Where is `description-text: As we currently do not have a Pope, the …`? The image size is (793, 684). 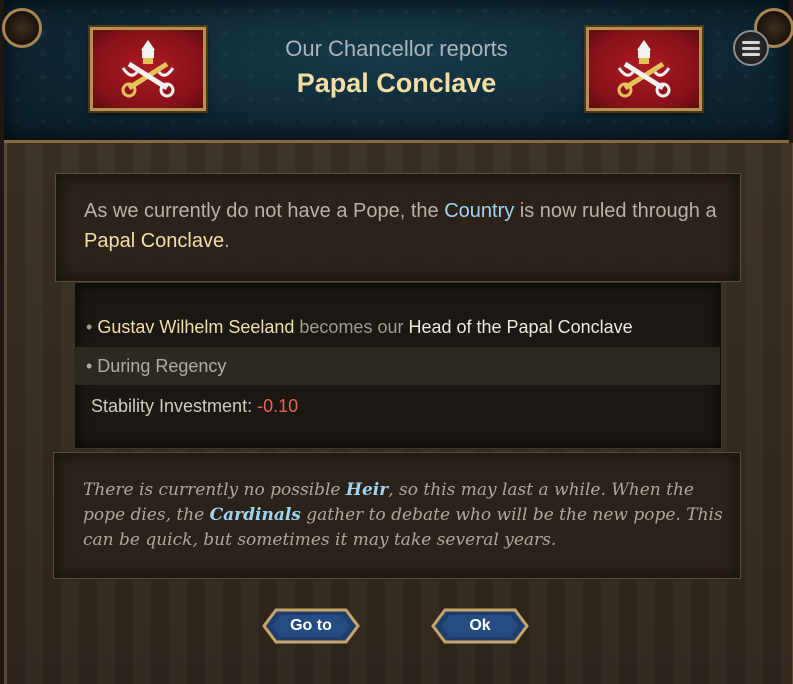 description-text: As we currently do not have a Pope, the … is located at coordinates (400, 226).